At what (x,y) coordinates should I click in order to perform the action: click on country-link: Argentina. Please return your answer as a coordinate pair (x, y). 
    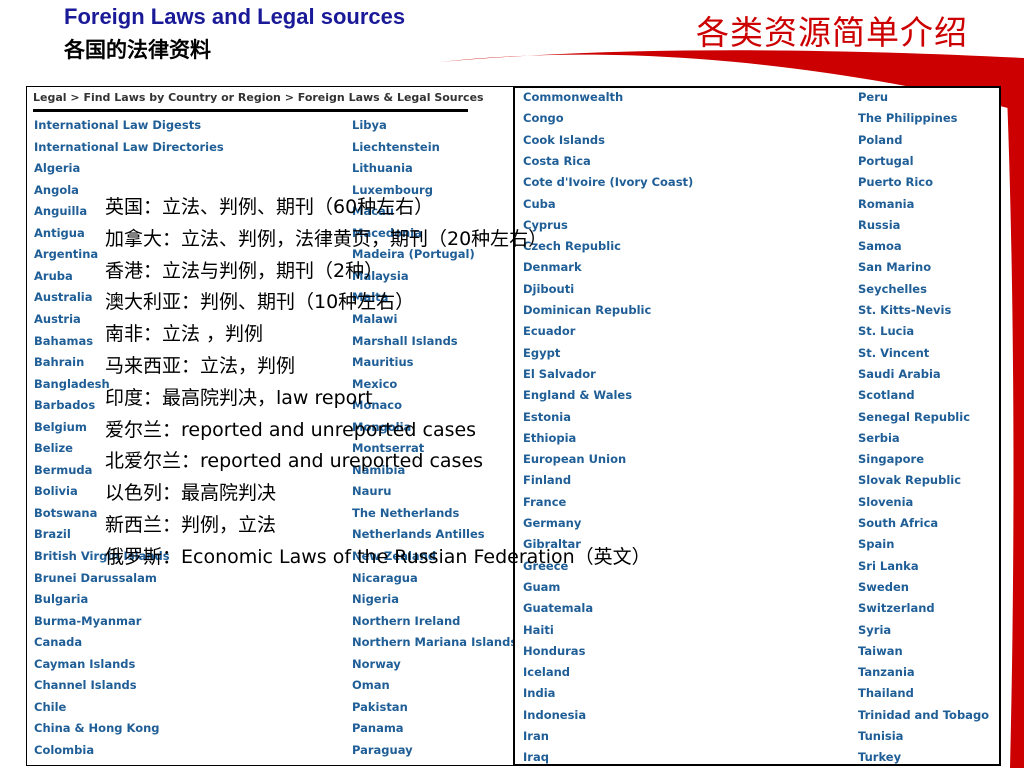
    Looking at the image, I should click on (66, 254).